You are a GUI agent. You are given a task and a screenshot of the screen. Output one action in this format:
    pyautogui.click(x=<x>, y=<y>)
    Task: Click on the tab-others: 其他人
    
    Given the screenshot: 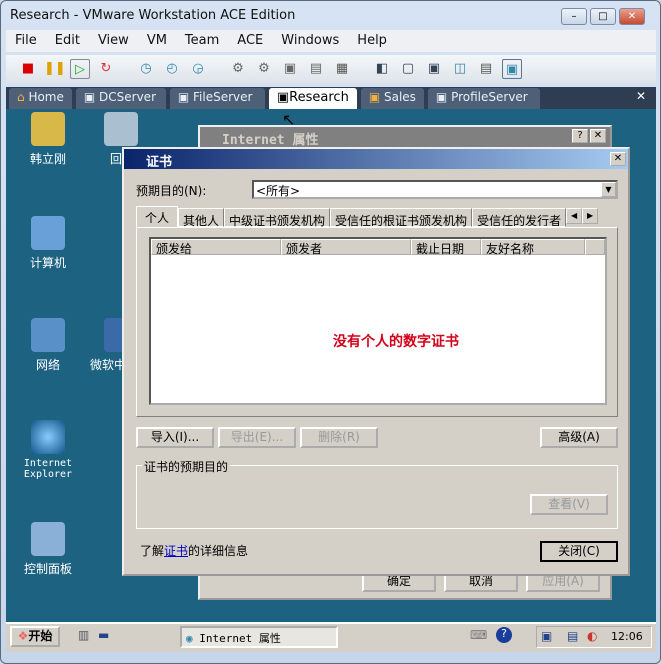 What is the action you would take?
    pyautogui.click(x=201, y=218)
    